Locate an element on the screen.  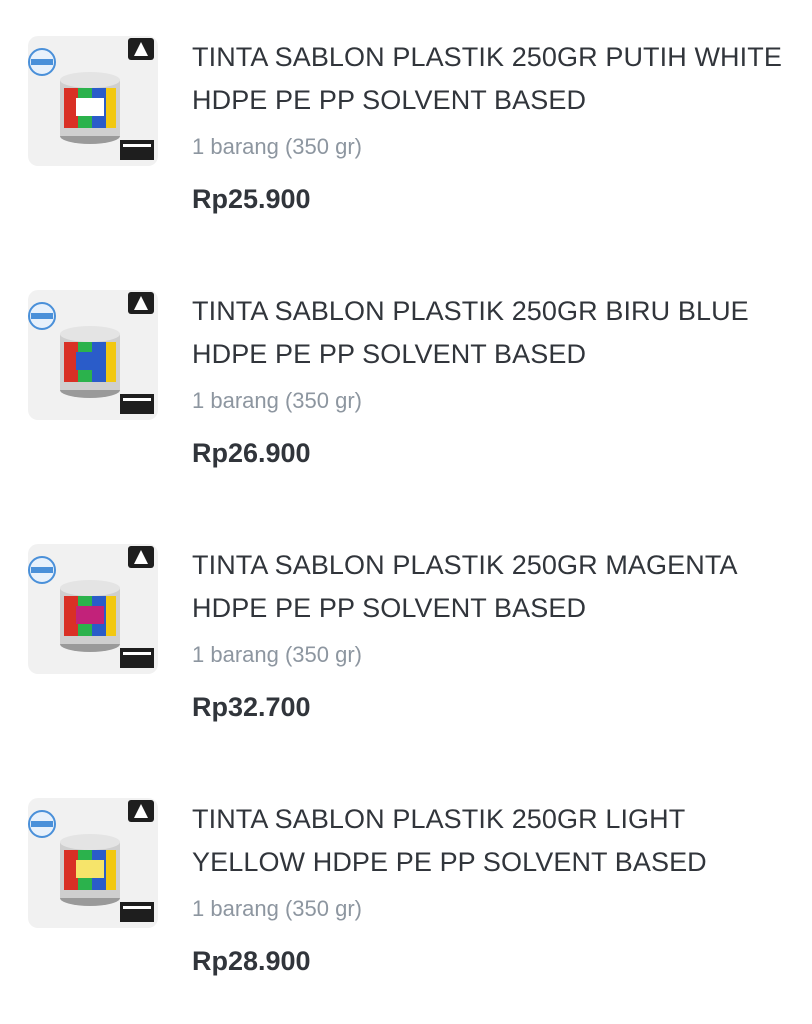
product-price: Rp25.900 is located at coordinates (251, 199).